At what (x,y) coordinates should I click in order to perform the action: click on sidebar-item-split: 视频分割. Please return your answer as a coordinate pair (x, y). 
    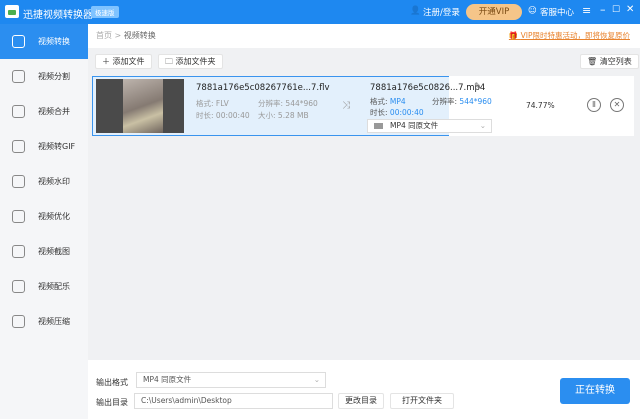
    Looking at the image, I should click on (44, 76).